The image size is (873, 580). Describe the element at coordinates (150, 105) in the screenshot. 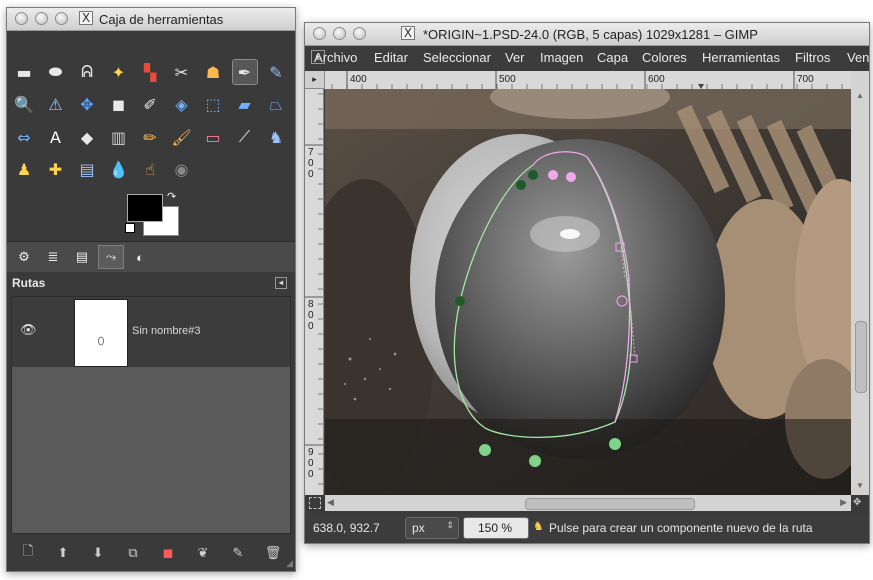

I see `crop-icon: ✐` at that location.